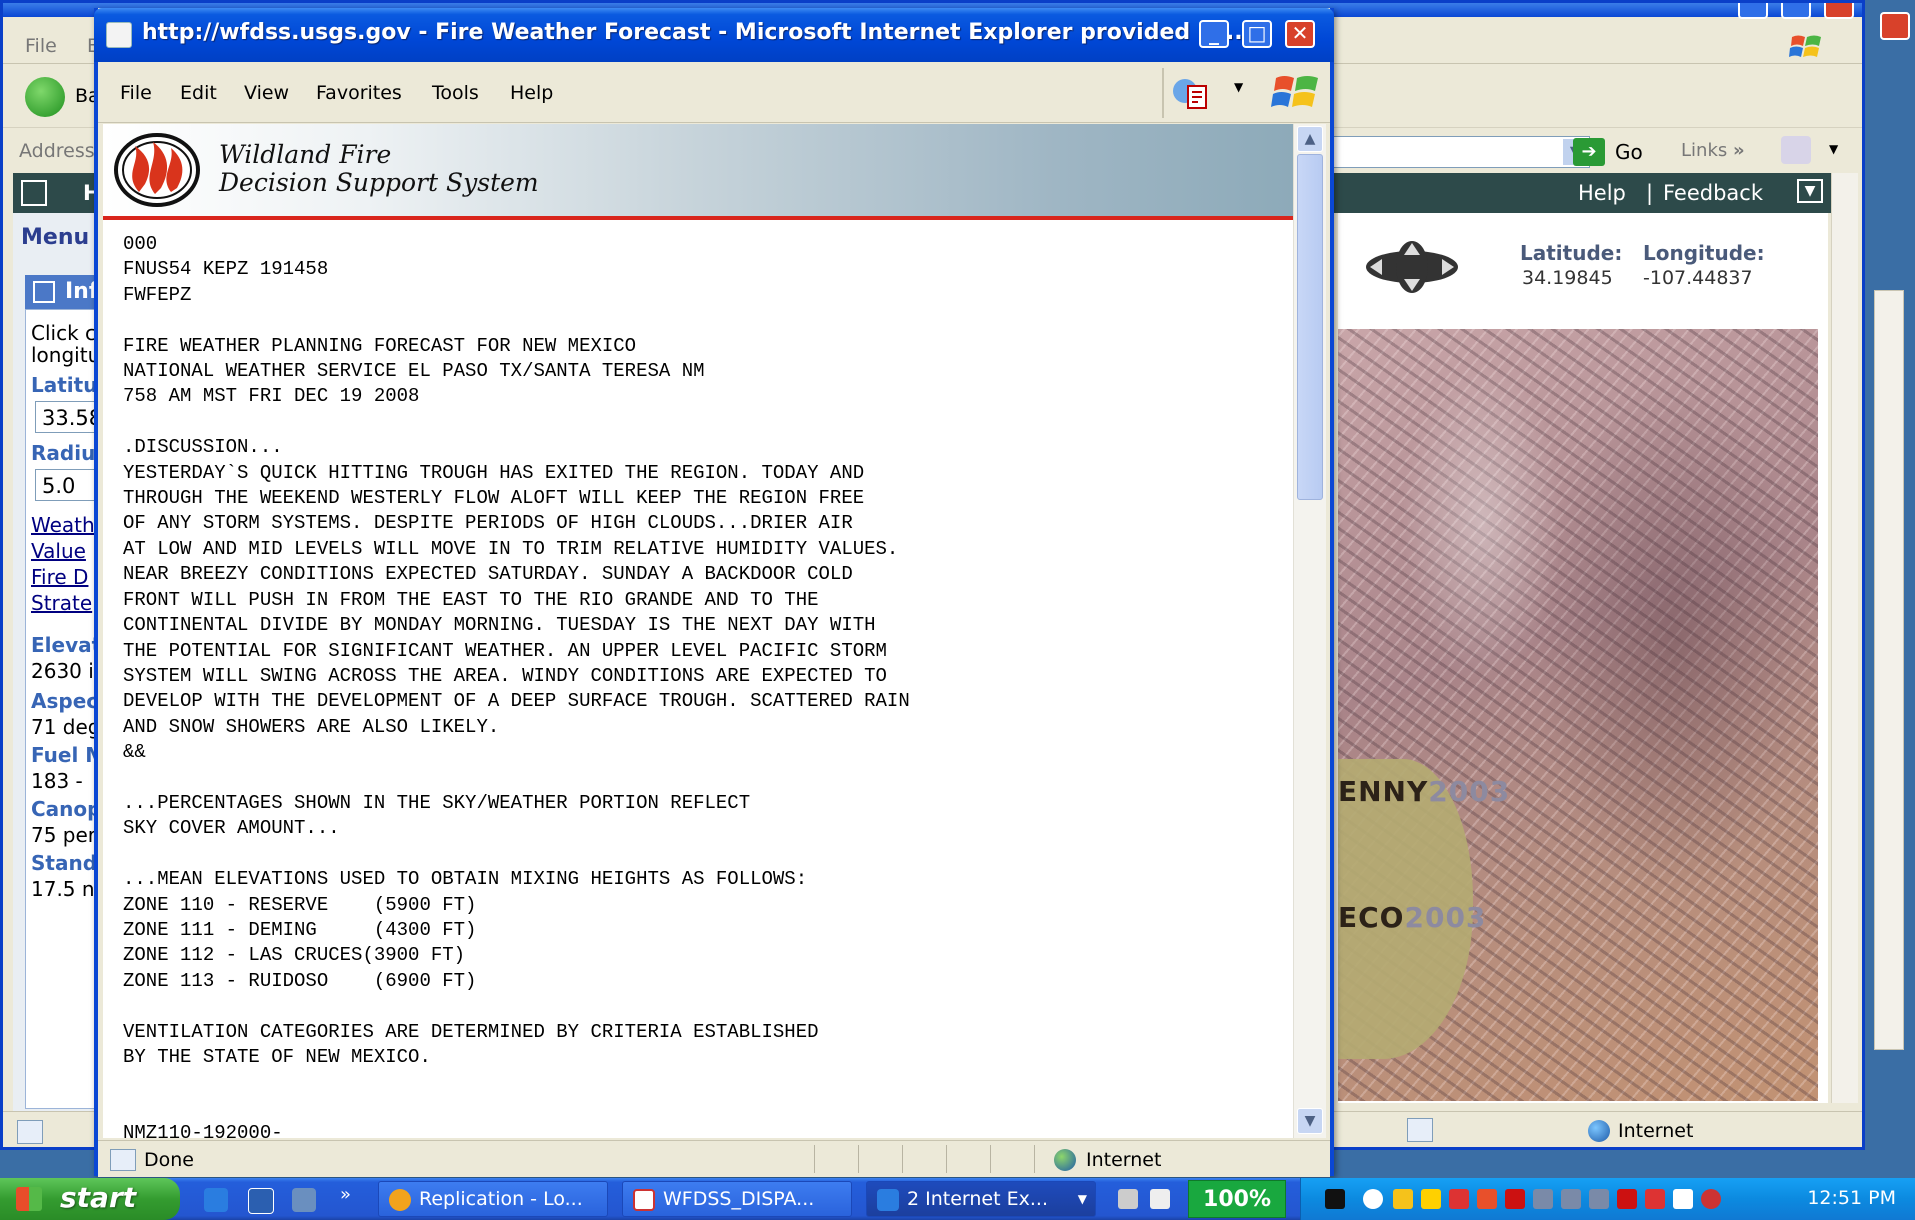 This screenshot has height=1220, width=1915. What do you see at coordinates (1335, 1199) in the screenshot?
I see `power-plug-icon` at bounding box center [1335, 1199].